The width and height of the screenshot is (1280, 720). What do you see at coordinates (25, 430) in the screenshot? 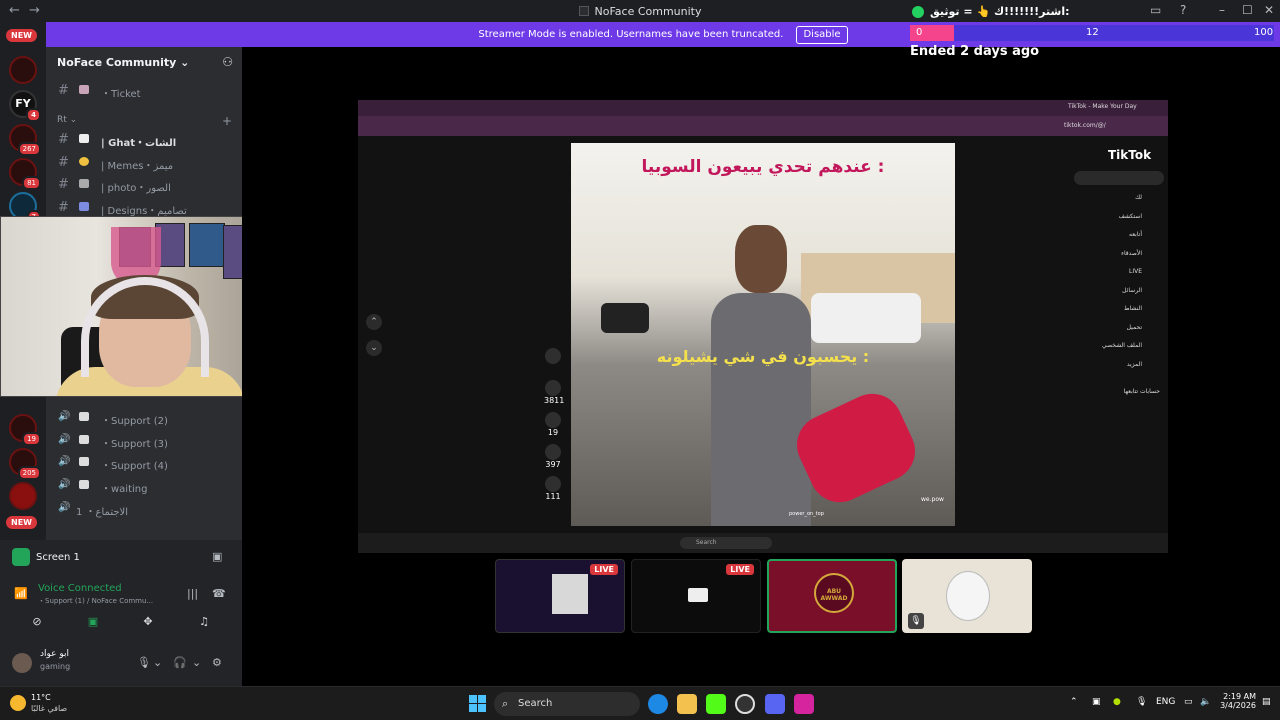
I see `server-icon: 19` at bounding box center [25, 430].